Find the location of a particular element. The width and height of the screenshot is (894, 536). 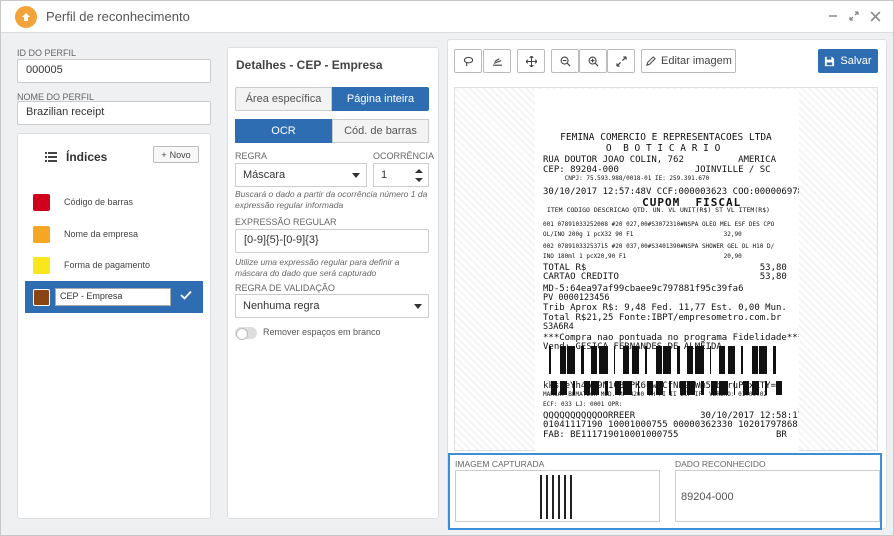

deskew-button is located at coordinates (497, 61).